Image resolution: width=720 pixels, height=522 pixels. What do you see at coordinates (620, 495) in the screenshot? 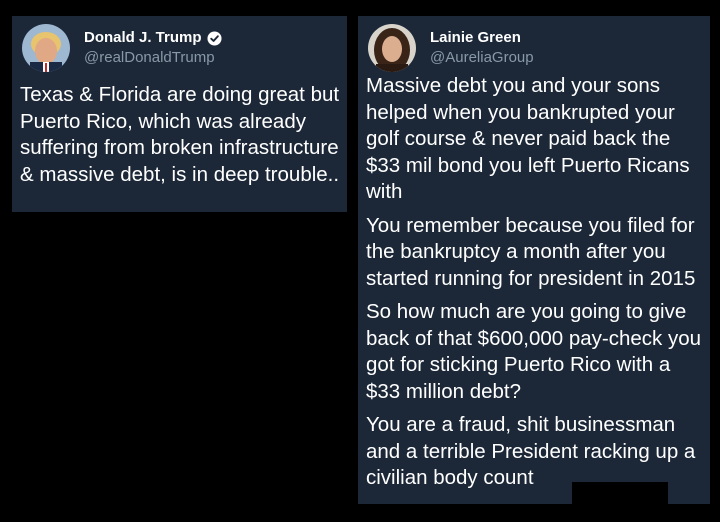
I see `redaction-block` at bounding box center [620, 495].